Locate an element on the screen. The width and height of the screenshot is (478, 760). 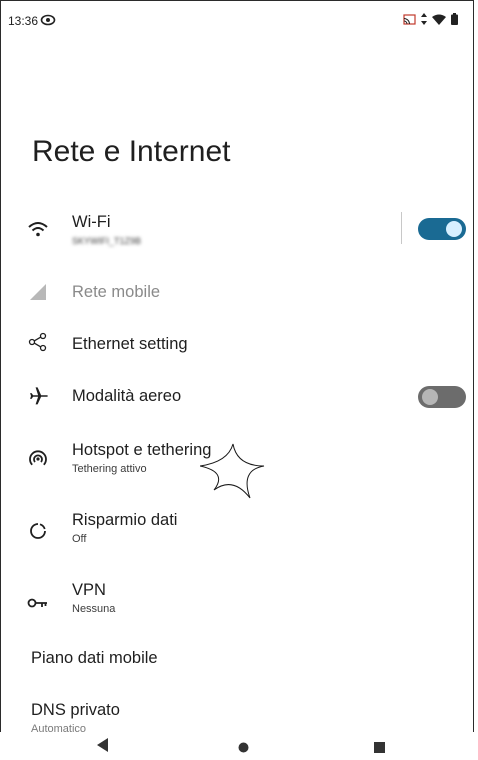
piano-dati-mobile-title: Piano dati mobile is located at coordinates (94, 658).